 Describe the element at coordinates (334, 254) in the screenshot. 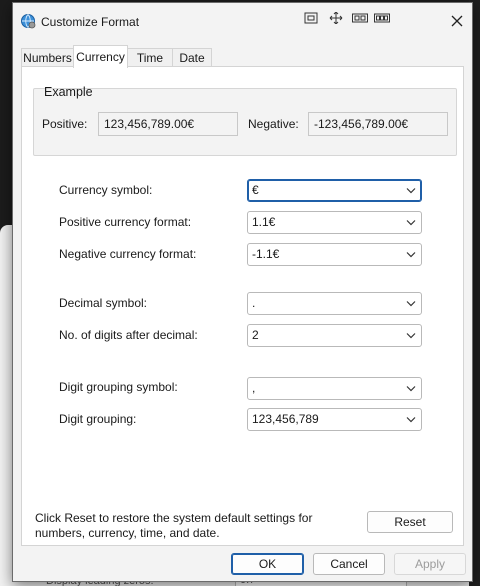

I see `negative-format-combo: -1.1€` at that location.